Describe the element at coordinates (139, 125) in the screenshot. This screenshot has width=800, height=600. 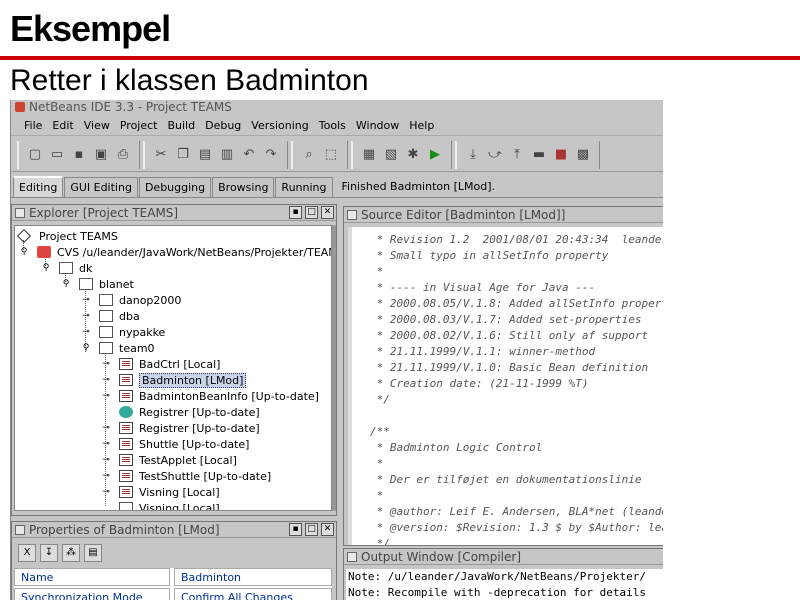
I see `menu-project: Project` at that location.